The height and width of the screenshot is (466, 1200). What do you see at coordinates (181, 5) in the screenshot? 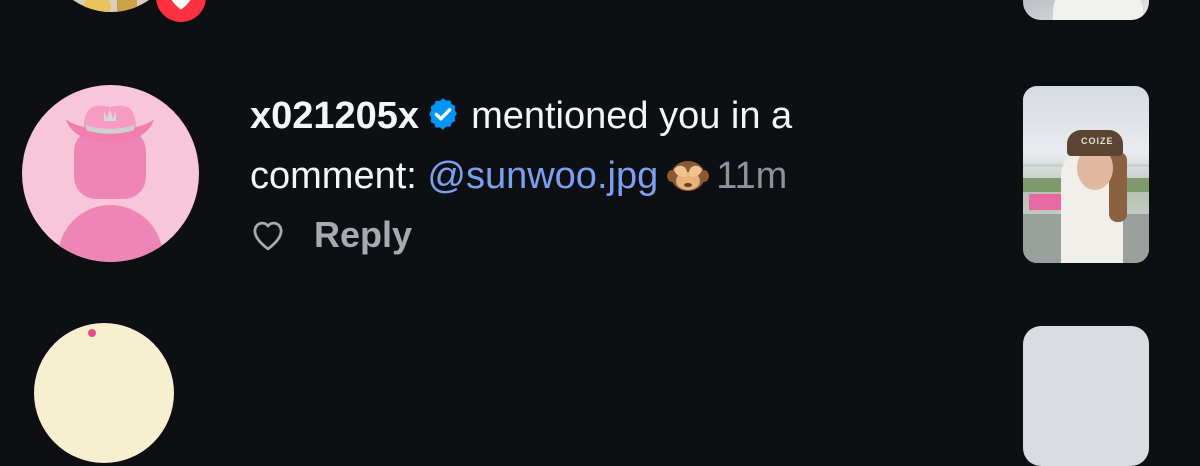
I see `heart-filled-icon` at bounding box center [181, 5].